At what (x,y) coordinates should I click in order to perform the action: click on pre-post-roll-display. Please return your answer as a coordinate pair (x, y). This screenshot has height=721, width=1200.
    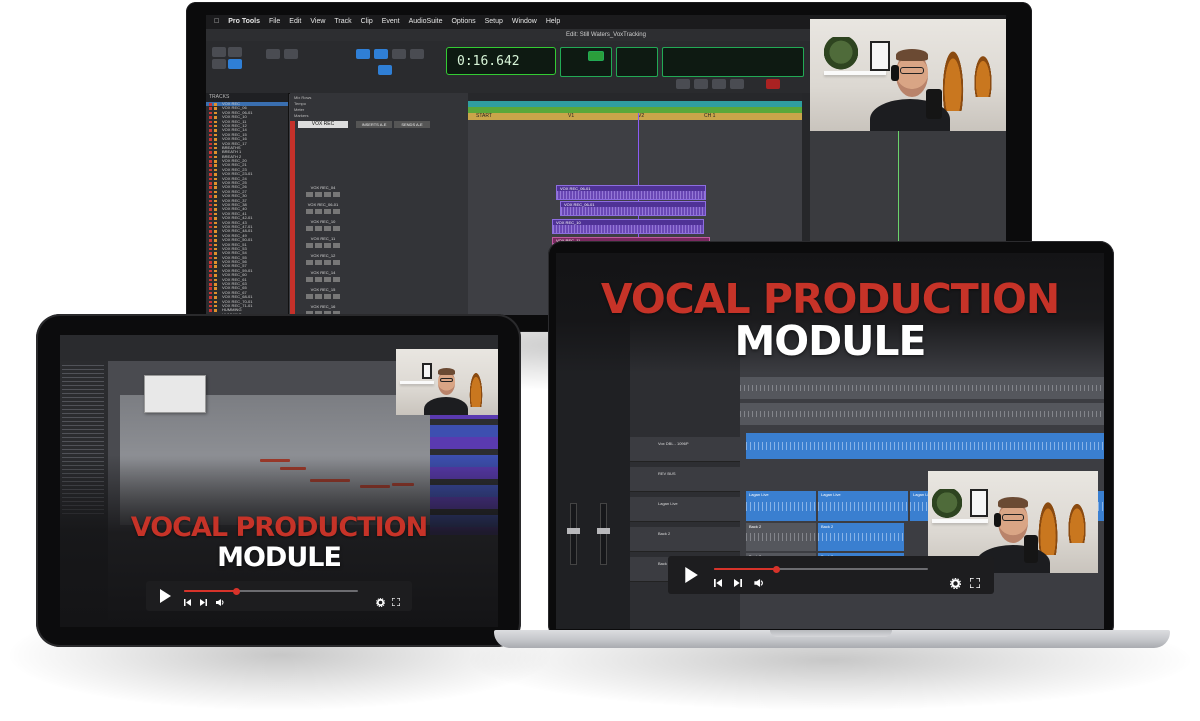
    Looking at the image, I should click on (733, 62).